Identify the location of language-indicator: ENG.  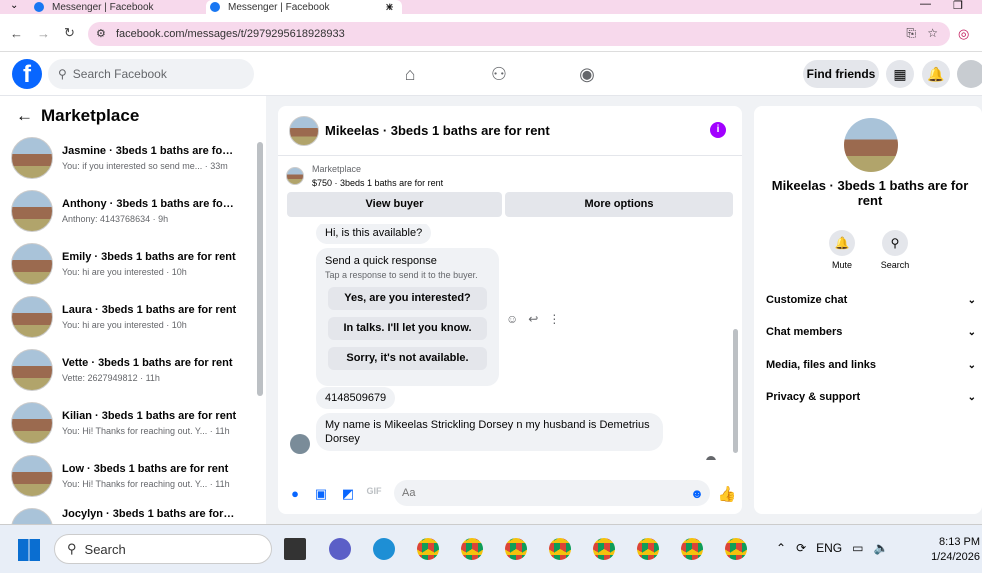
(829, 548).